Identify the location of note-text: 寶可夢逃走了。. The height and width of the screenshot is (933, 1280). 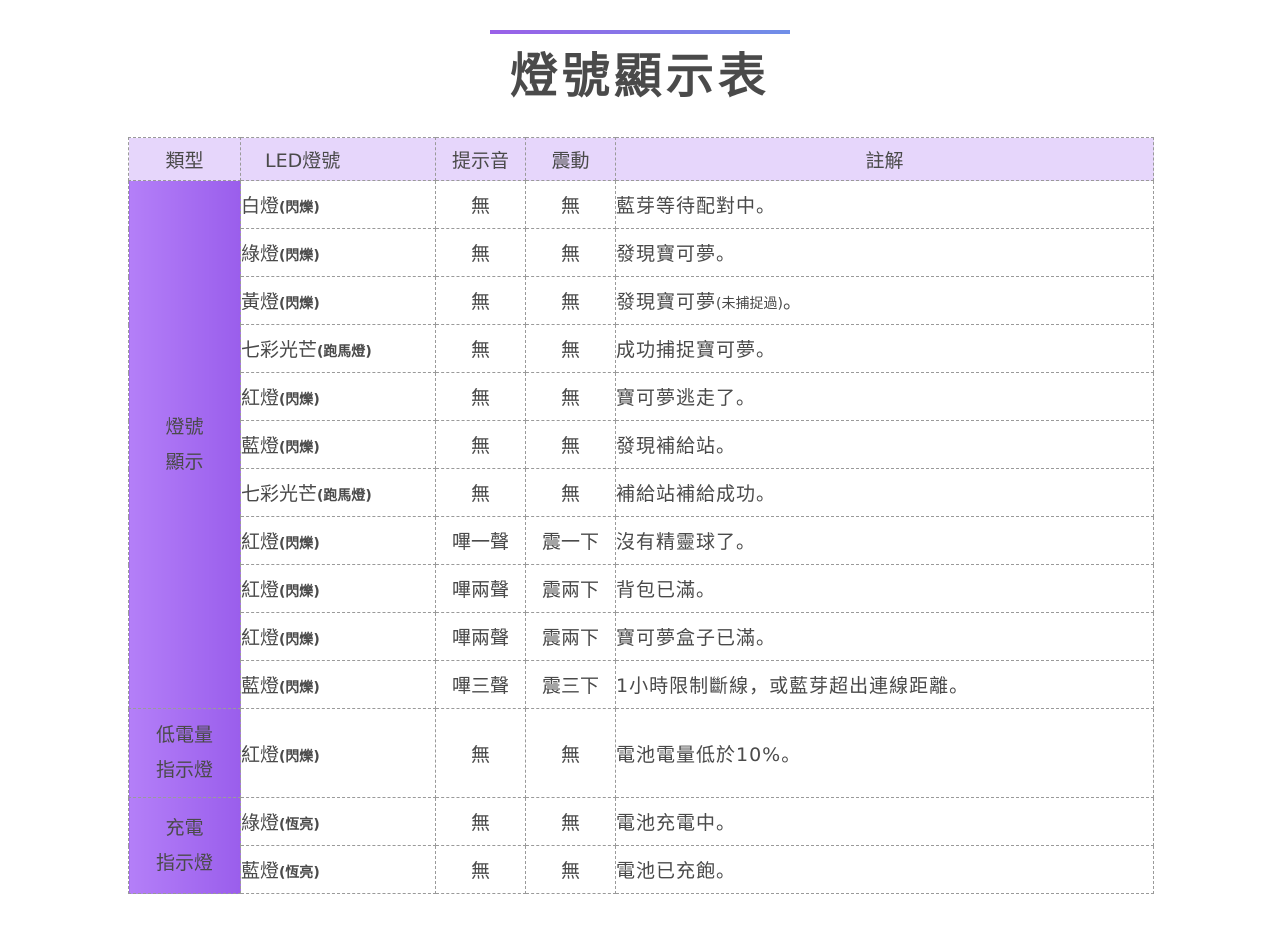
(686, 398).